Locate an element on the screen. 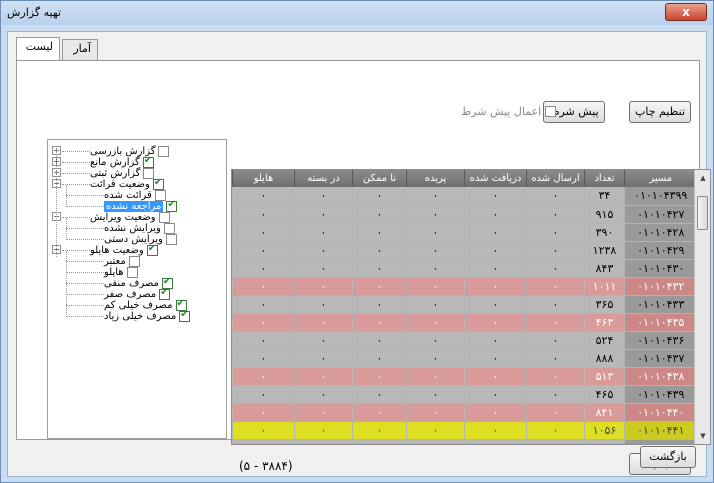  column-header: هایلو is located at coordinates (263, 178).